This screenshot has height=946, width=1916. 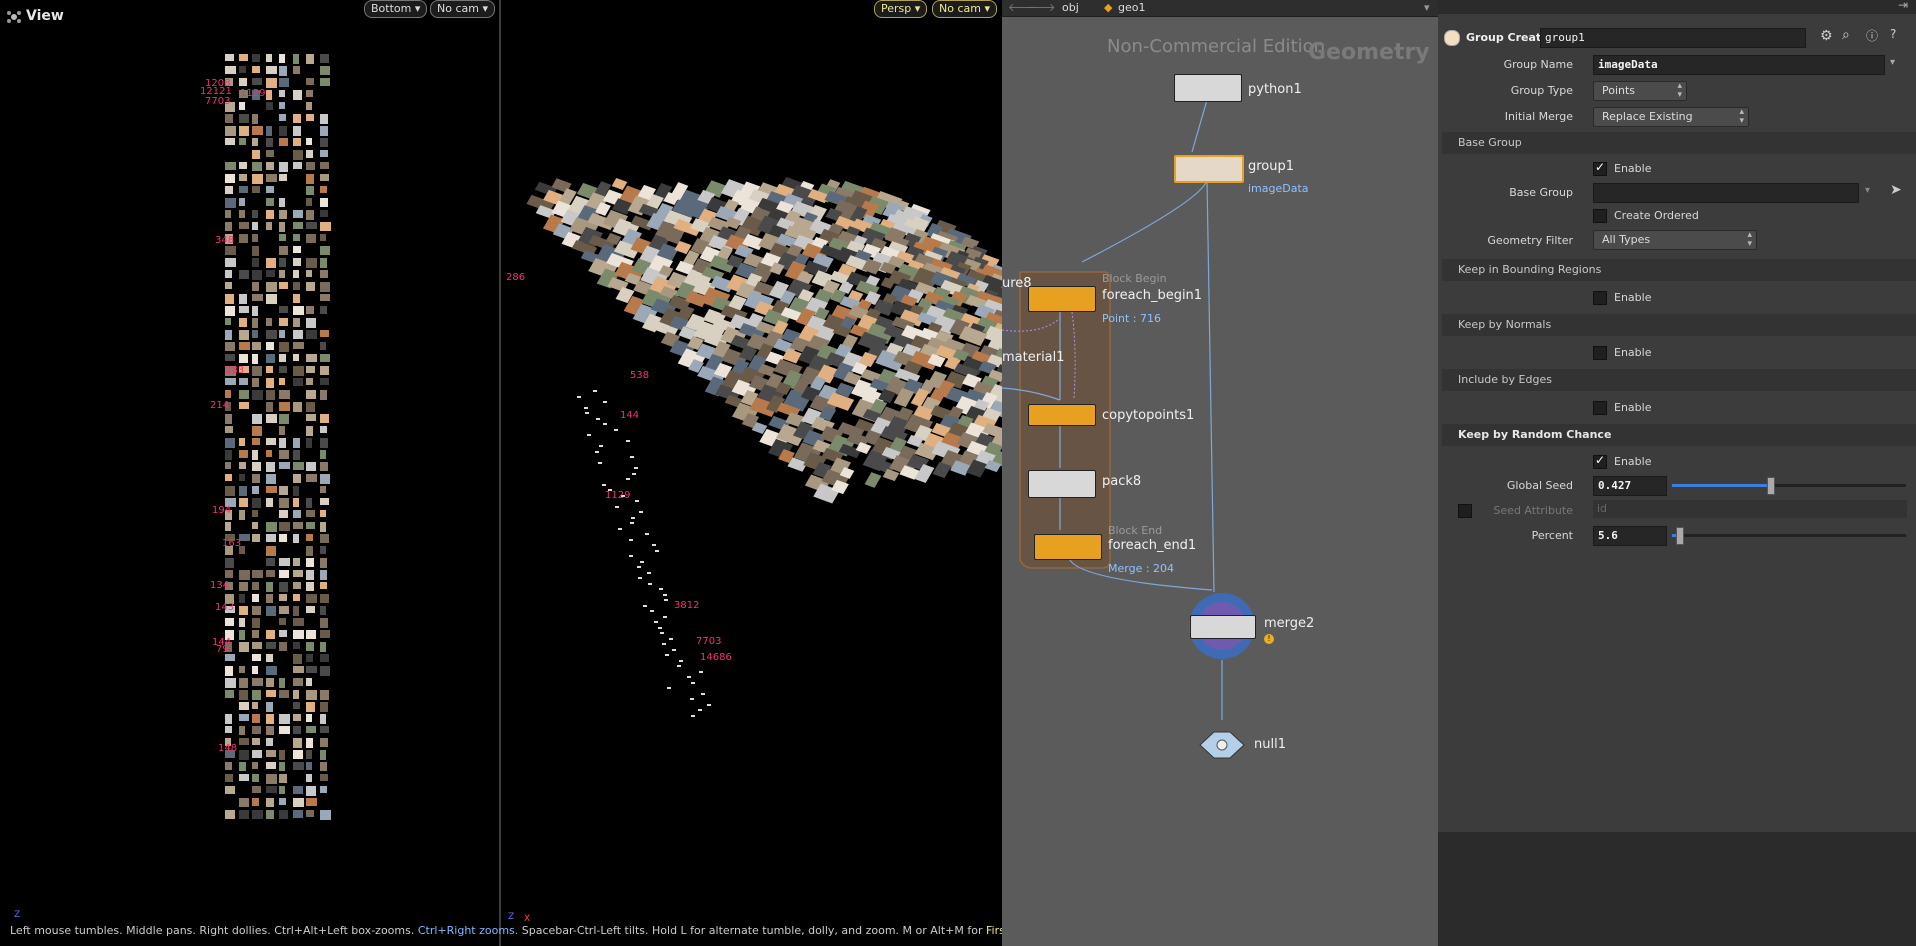 I want to click on node-null1-label: null1, so click(x=1270, y=744).